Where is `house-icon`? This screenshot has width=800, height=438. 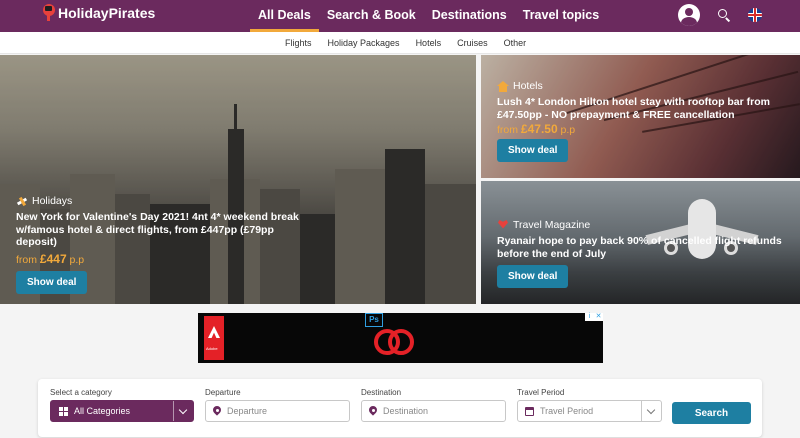
house-icon is located at coordinates (503, 86).